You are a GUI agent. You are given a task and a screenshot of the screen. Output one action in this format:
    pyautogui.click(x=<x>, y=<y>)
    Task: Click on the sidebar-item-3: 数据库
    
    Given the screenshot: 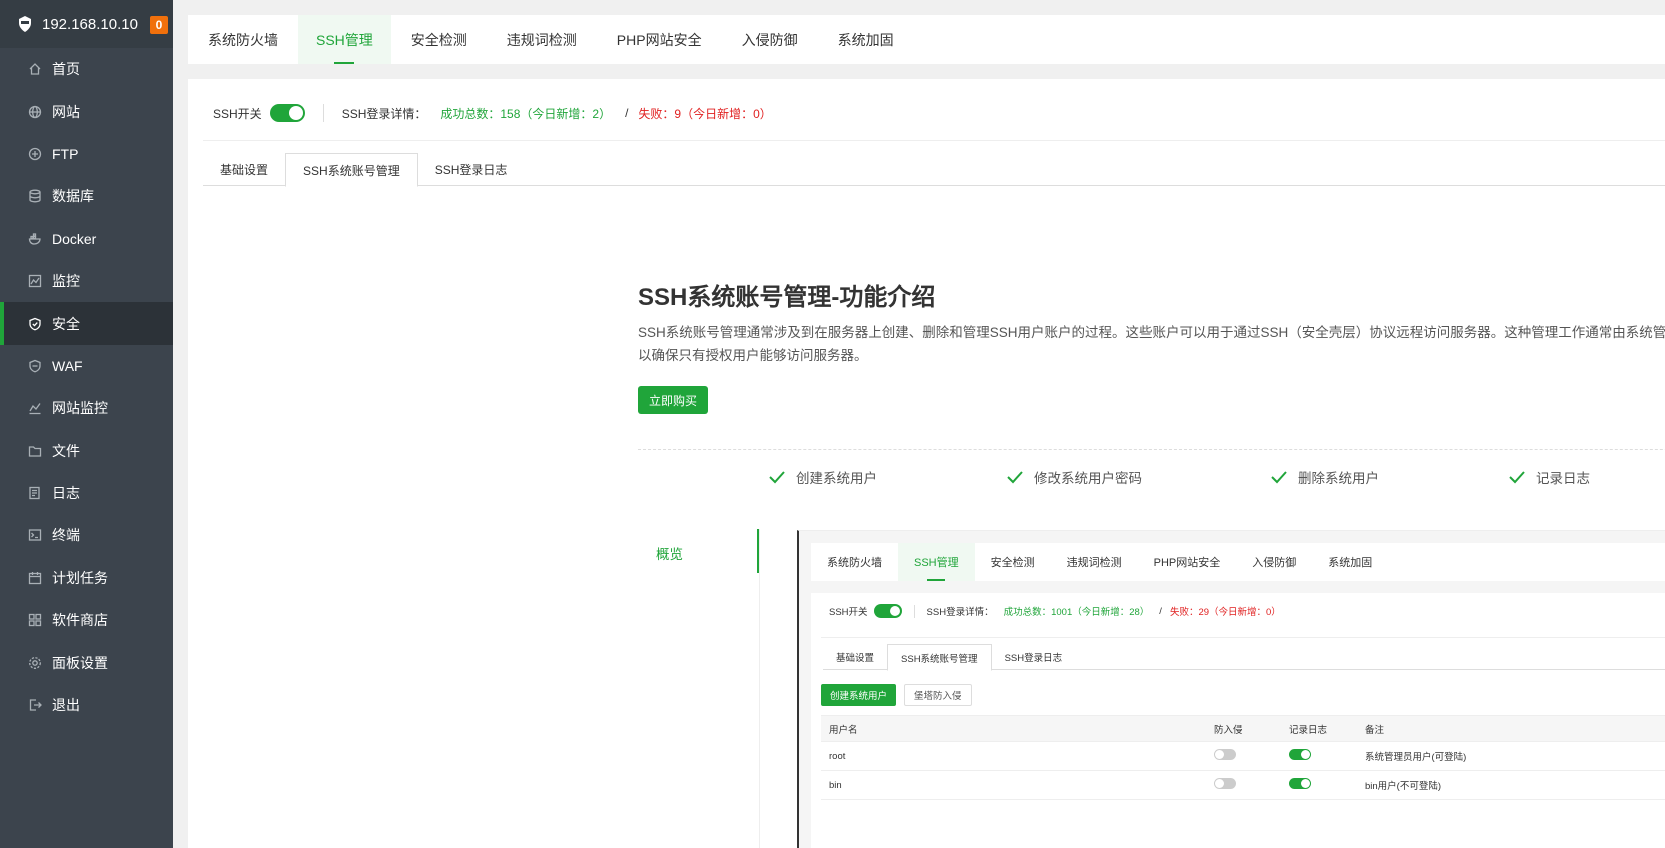 What is the action you would take?
    pyautogui.click(x=86, y=196)
    